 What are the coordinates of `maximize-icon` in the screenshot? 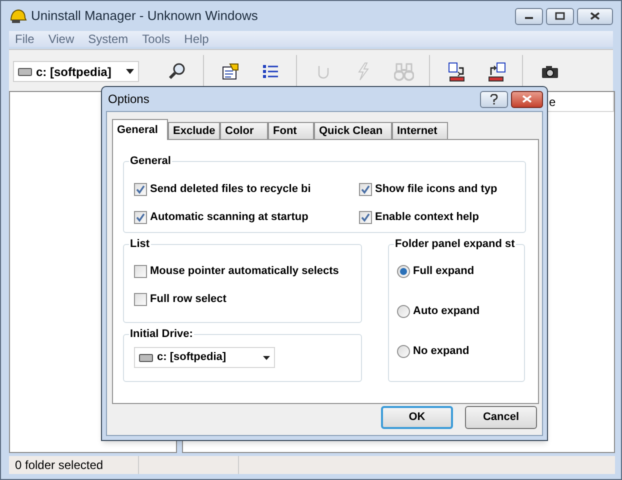 It's located at (560, 16).